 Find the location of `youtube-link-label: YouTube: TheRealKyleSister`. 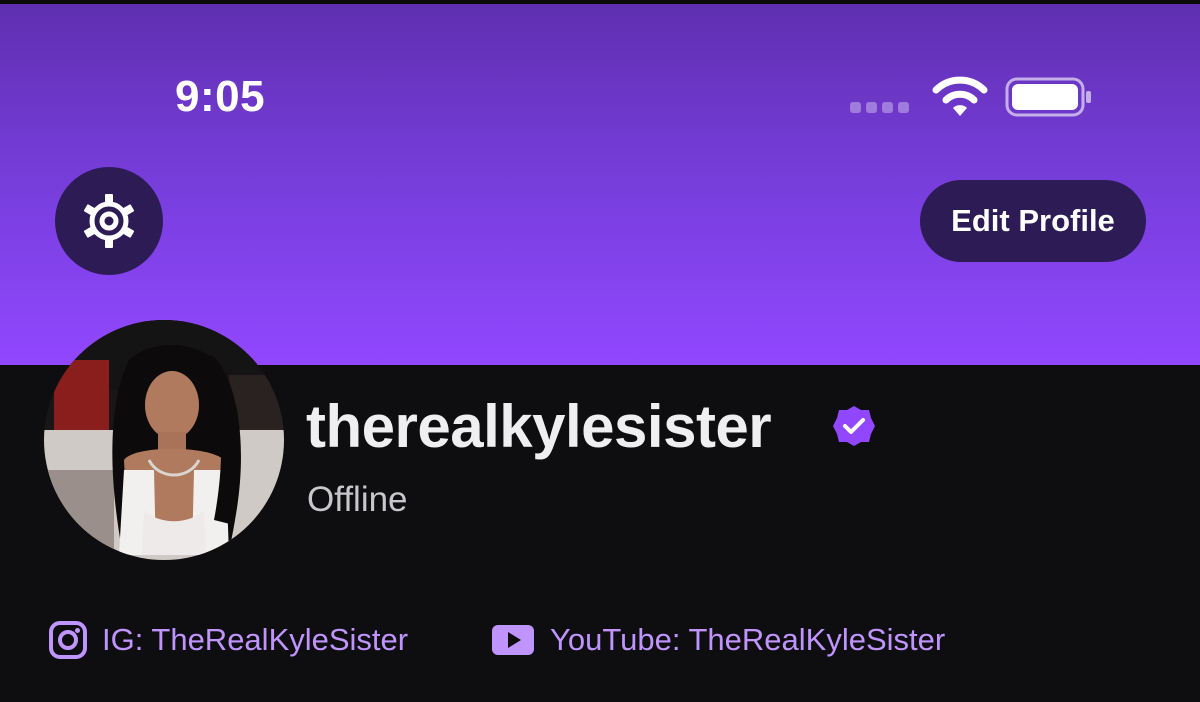

youtube-link-label: YouTube: TheRealKyleSister is located at coordinates (748, 639).